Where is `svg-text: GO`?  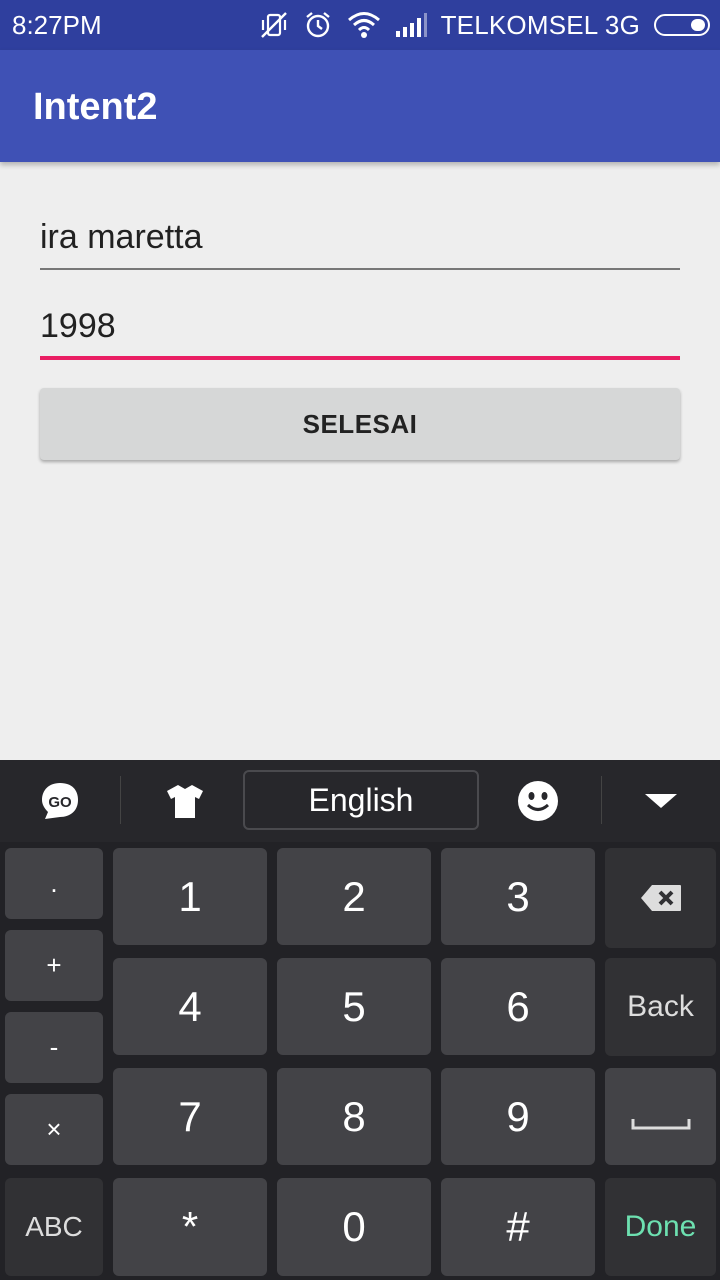 svg-text: GO is located at coordinates (60, 802).